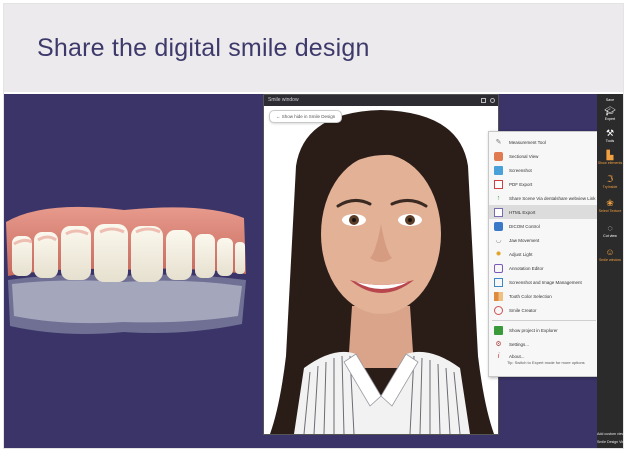  What do you see at coordinates (533, 330) in the screenshot?
I see `menu-item-label: Show project in Explorer` at bounding box center [533, 330].